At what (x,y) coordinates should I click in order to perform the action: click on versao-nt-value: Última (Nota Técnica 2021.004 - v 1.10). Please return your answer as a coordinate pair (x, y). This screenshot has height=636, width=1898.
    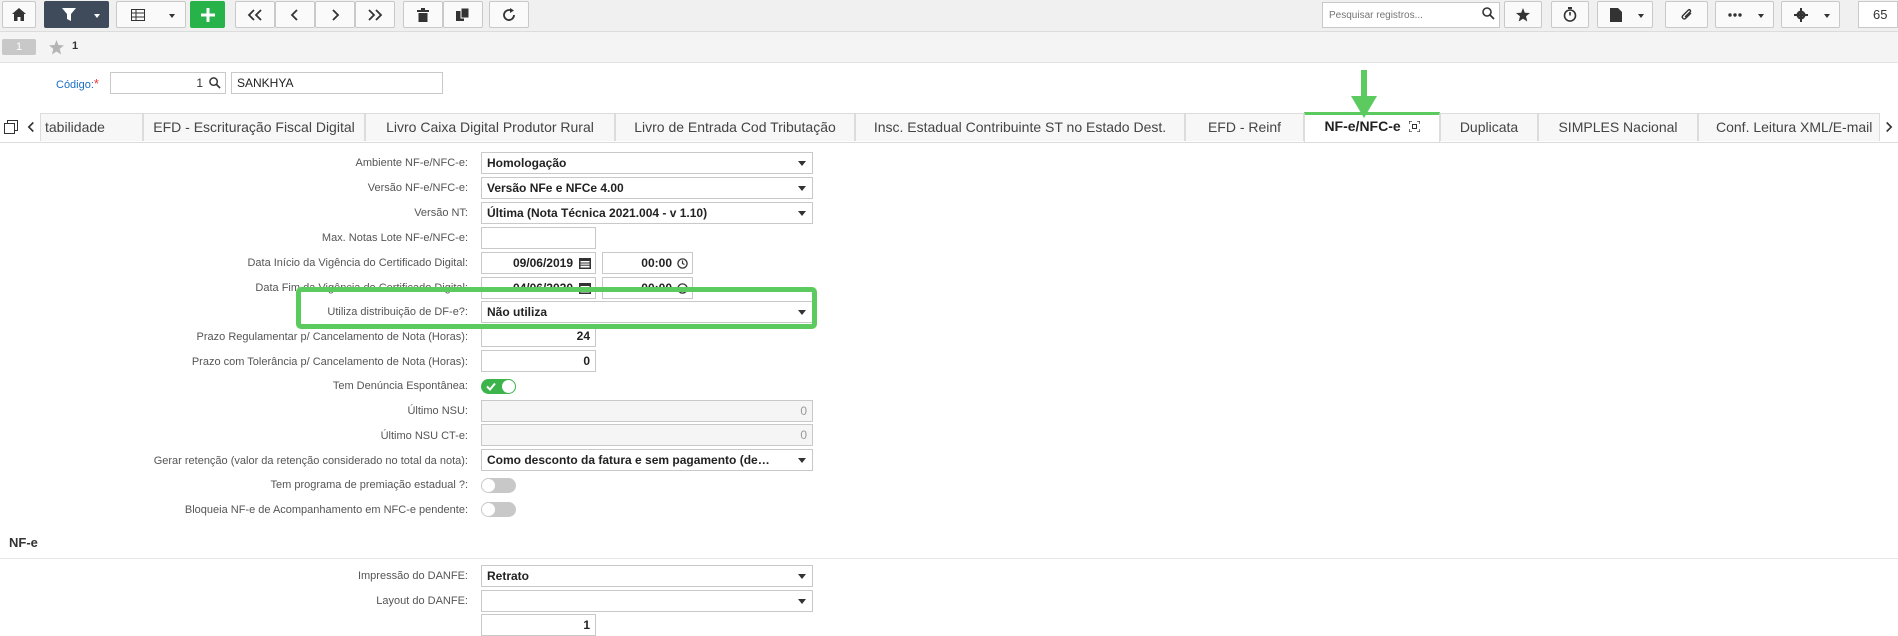
    Looking at the image, I should click on (597, 213).